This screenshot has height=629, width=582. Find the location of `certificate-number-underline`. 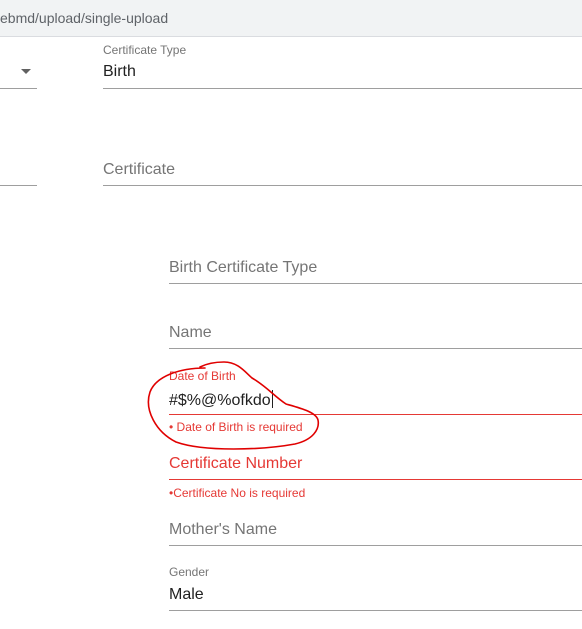

certificate-number-underline is located at coordinates (375, 479).